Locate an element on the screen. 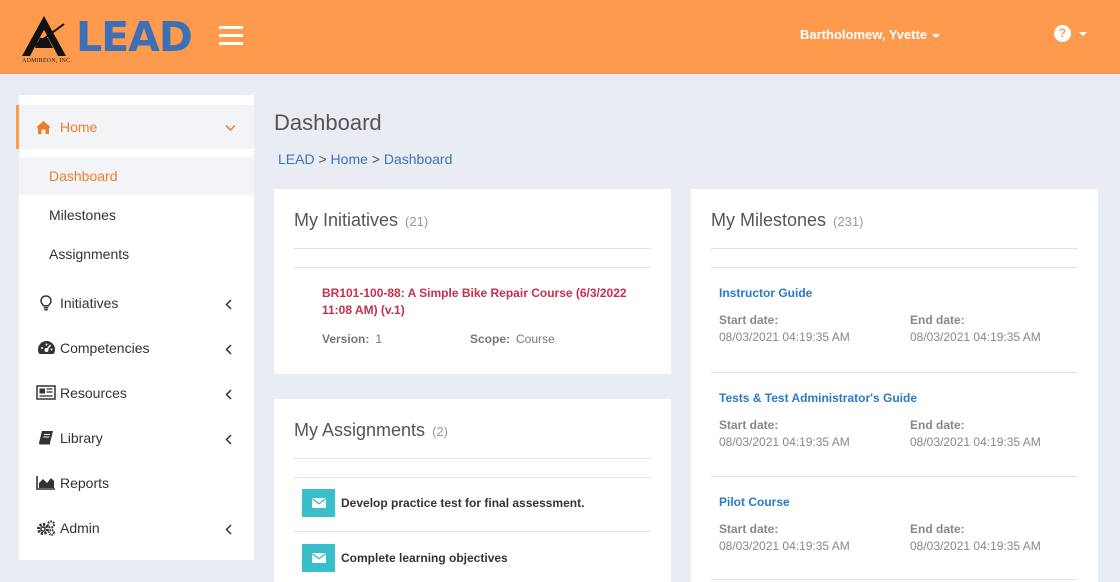 The image size is (1120, 582). sidebar-item-milestones: Milestones is located at coordinates (136, 215).